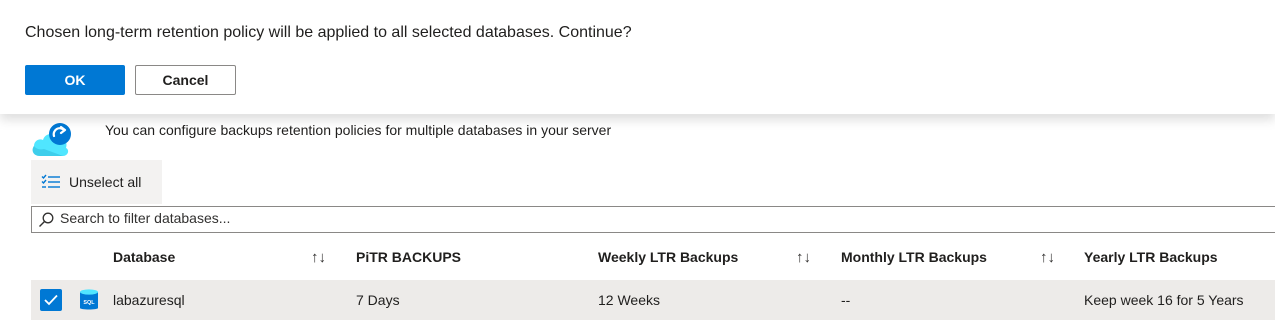 This screenshot has height=321, width=1275. What do you see at coordinates (629, 300) in the screenshot?
I see `cell-weekly: 12 Weeks` at bounding box center [629, 300].